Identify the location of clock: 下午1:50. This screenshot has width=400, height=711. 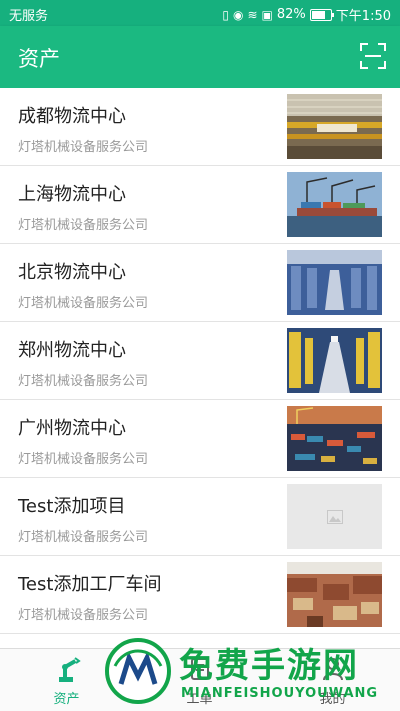
(363, 16).